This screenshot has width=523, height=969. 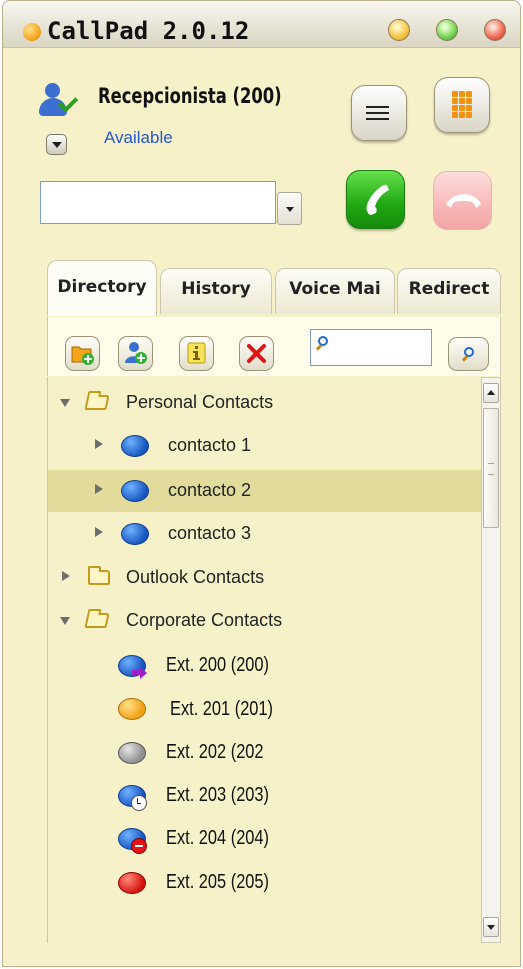 What do you see at coordinates (261, 24) in the screenshot?
I see `title-bar: CallPad 2.0.12` at bounding box center [261, 24].